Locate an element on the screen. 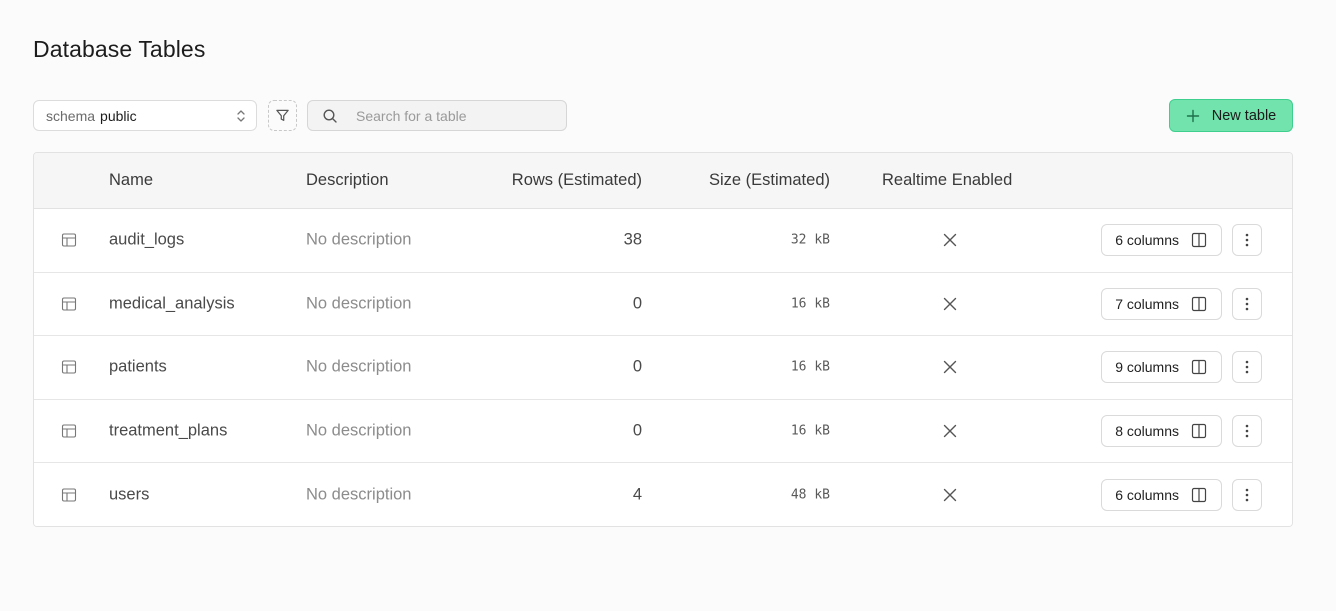 The image size is (1336, 611). filter-icon is located at coordinates (282, 115).